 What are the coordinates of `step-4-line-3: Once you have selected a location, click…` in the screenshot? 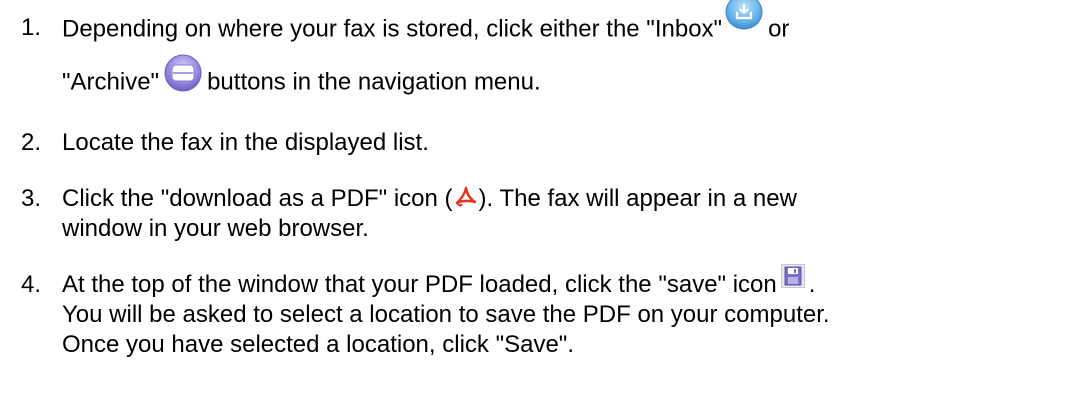 It's located at (318, 345).